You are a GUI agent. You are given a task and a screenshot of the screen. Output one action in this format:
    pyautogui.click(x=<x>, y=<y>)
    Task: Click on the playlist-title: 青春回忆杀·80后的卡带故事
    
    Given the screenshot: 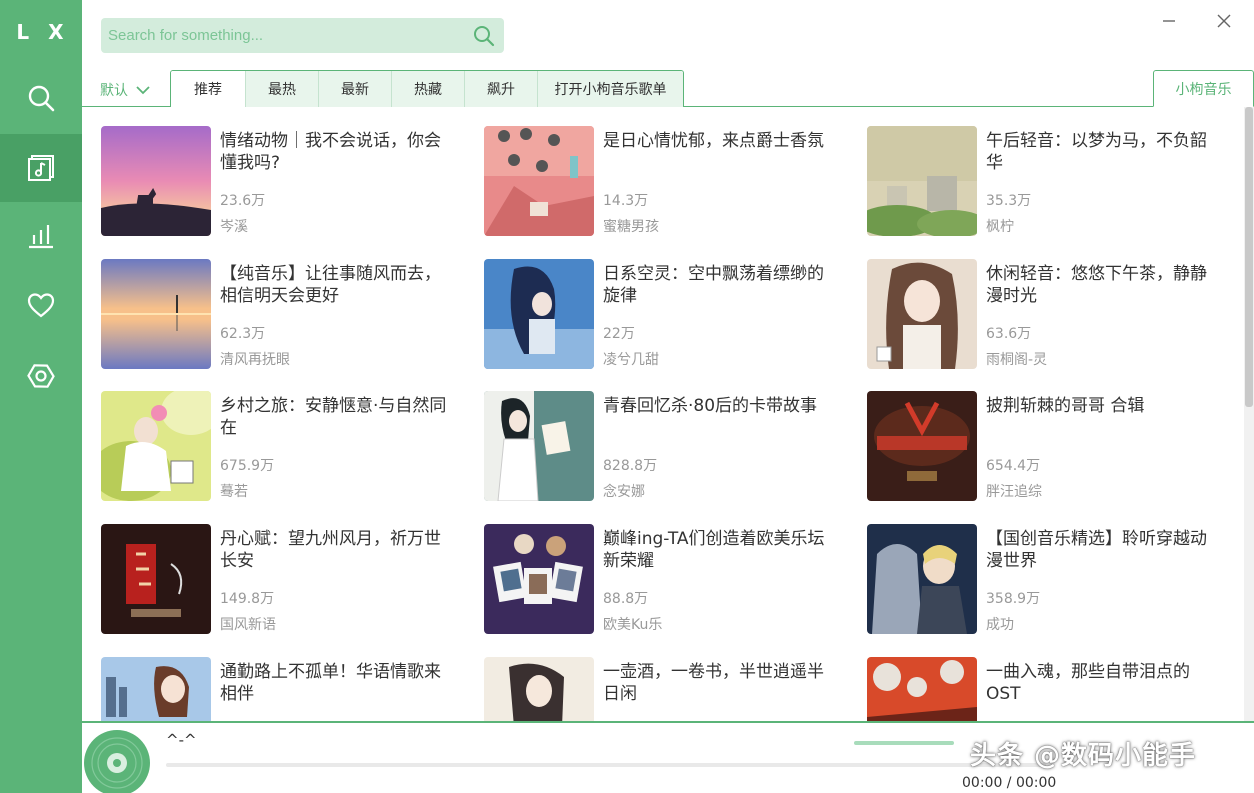 What is the action you would take?
    pyautogui.click(x=720, y=406)
    